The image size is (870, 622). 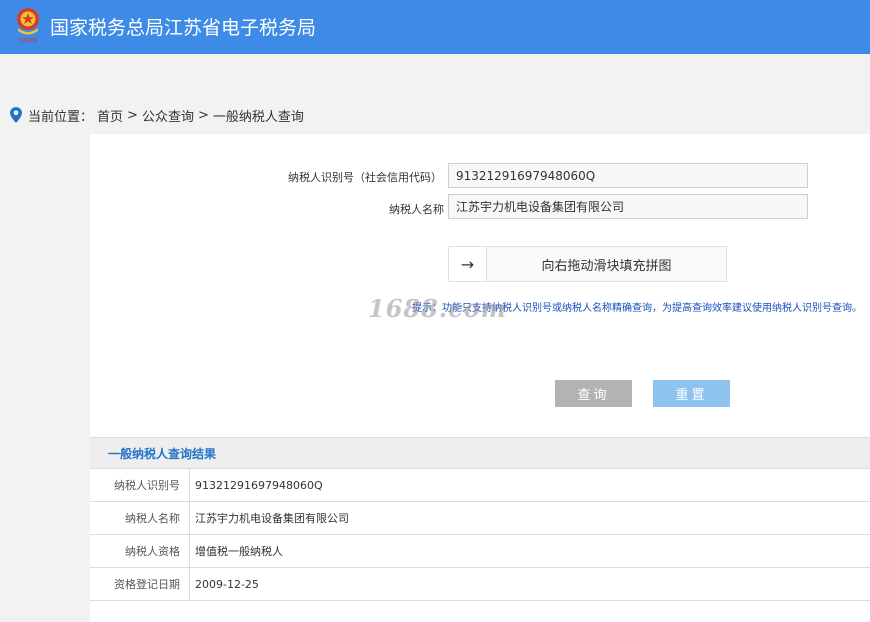 What do you see at coordinates (140, 584) in the screenshot?
I see `result-label: 资格登记日期` at bounding box center [140, 584].